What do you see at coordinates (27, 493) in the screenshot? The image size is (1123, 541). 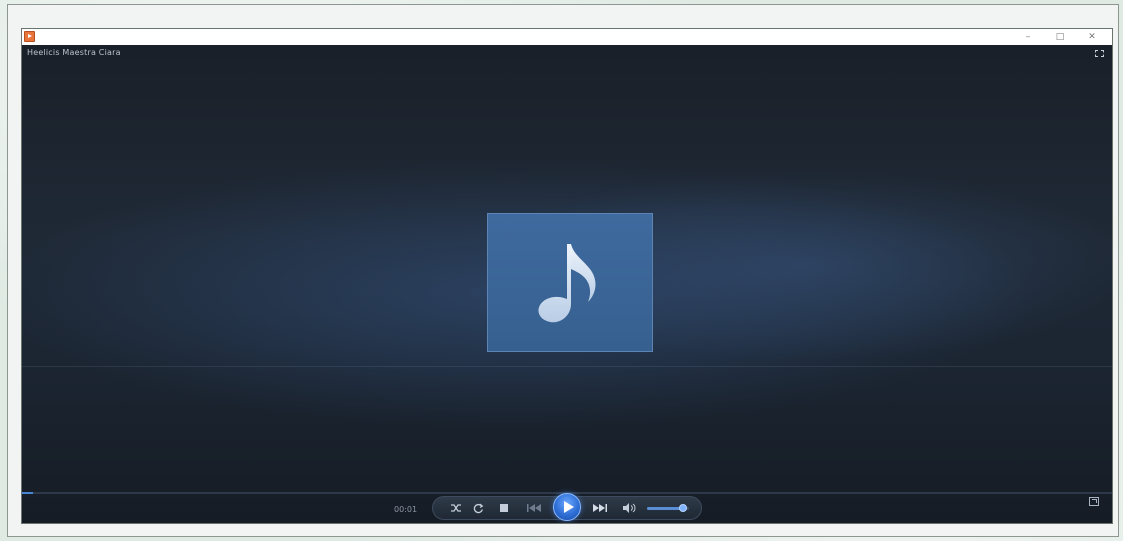 I see `seek-bar-progress` at bounding box center [27, 493].